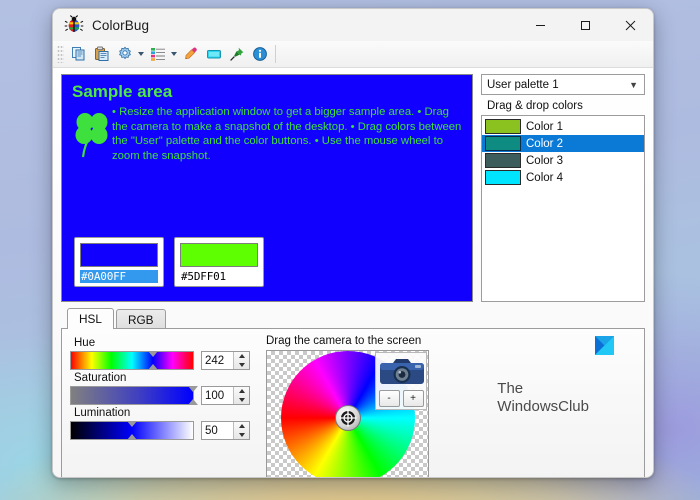  What do you see at coordinates (140, 319) in the screenshot?
I see `tab-rgb: RGB` at bounding box center [140, 319].